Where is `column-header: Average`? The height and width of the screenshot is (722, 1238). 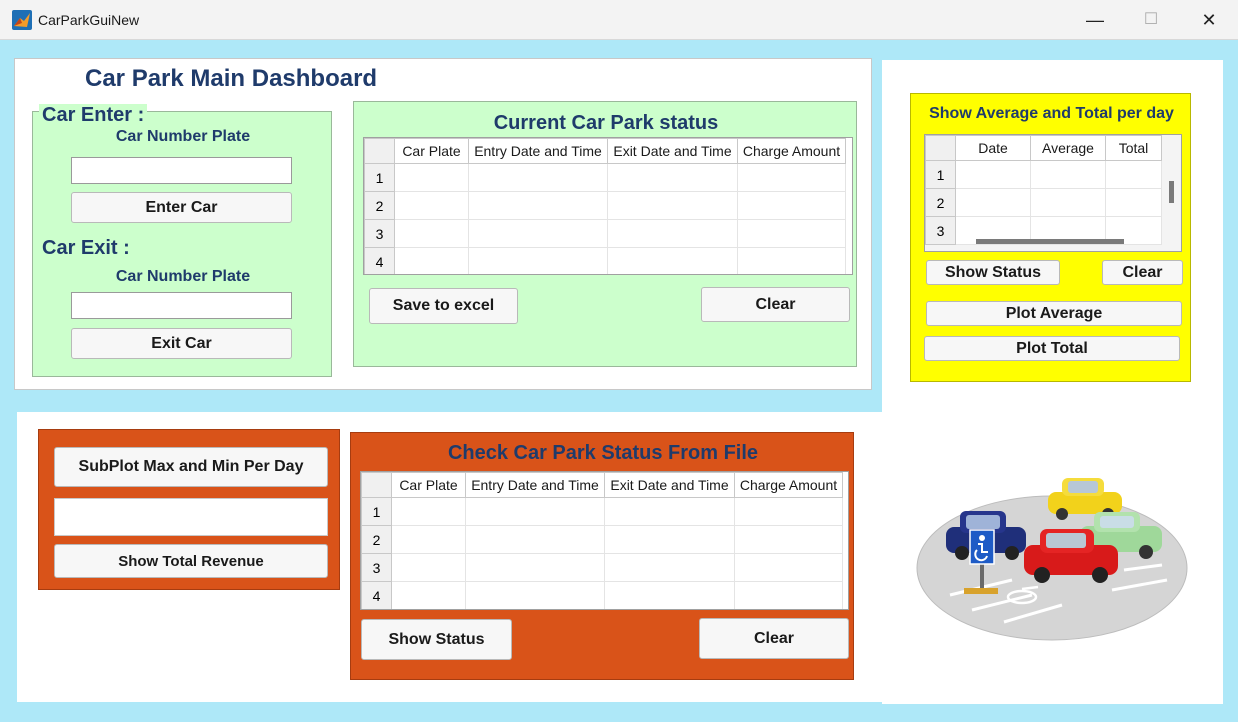
column-header: Average is located at coordinates (1068, 148).